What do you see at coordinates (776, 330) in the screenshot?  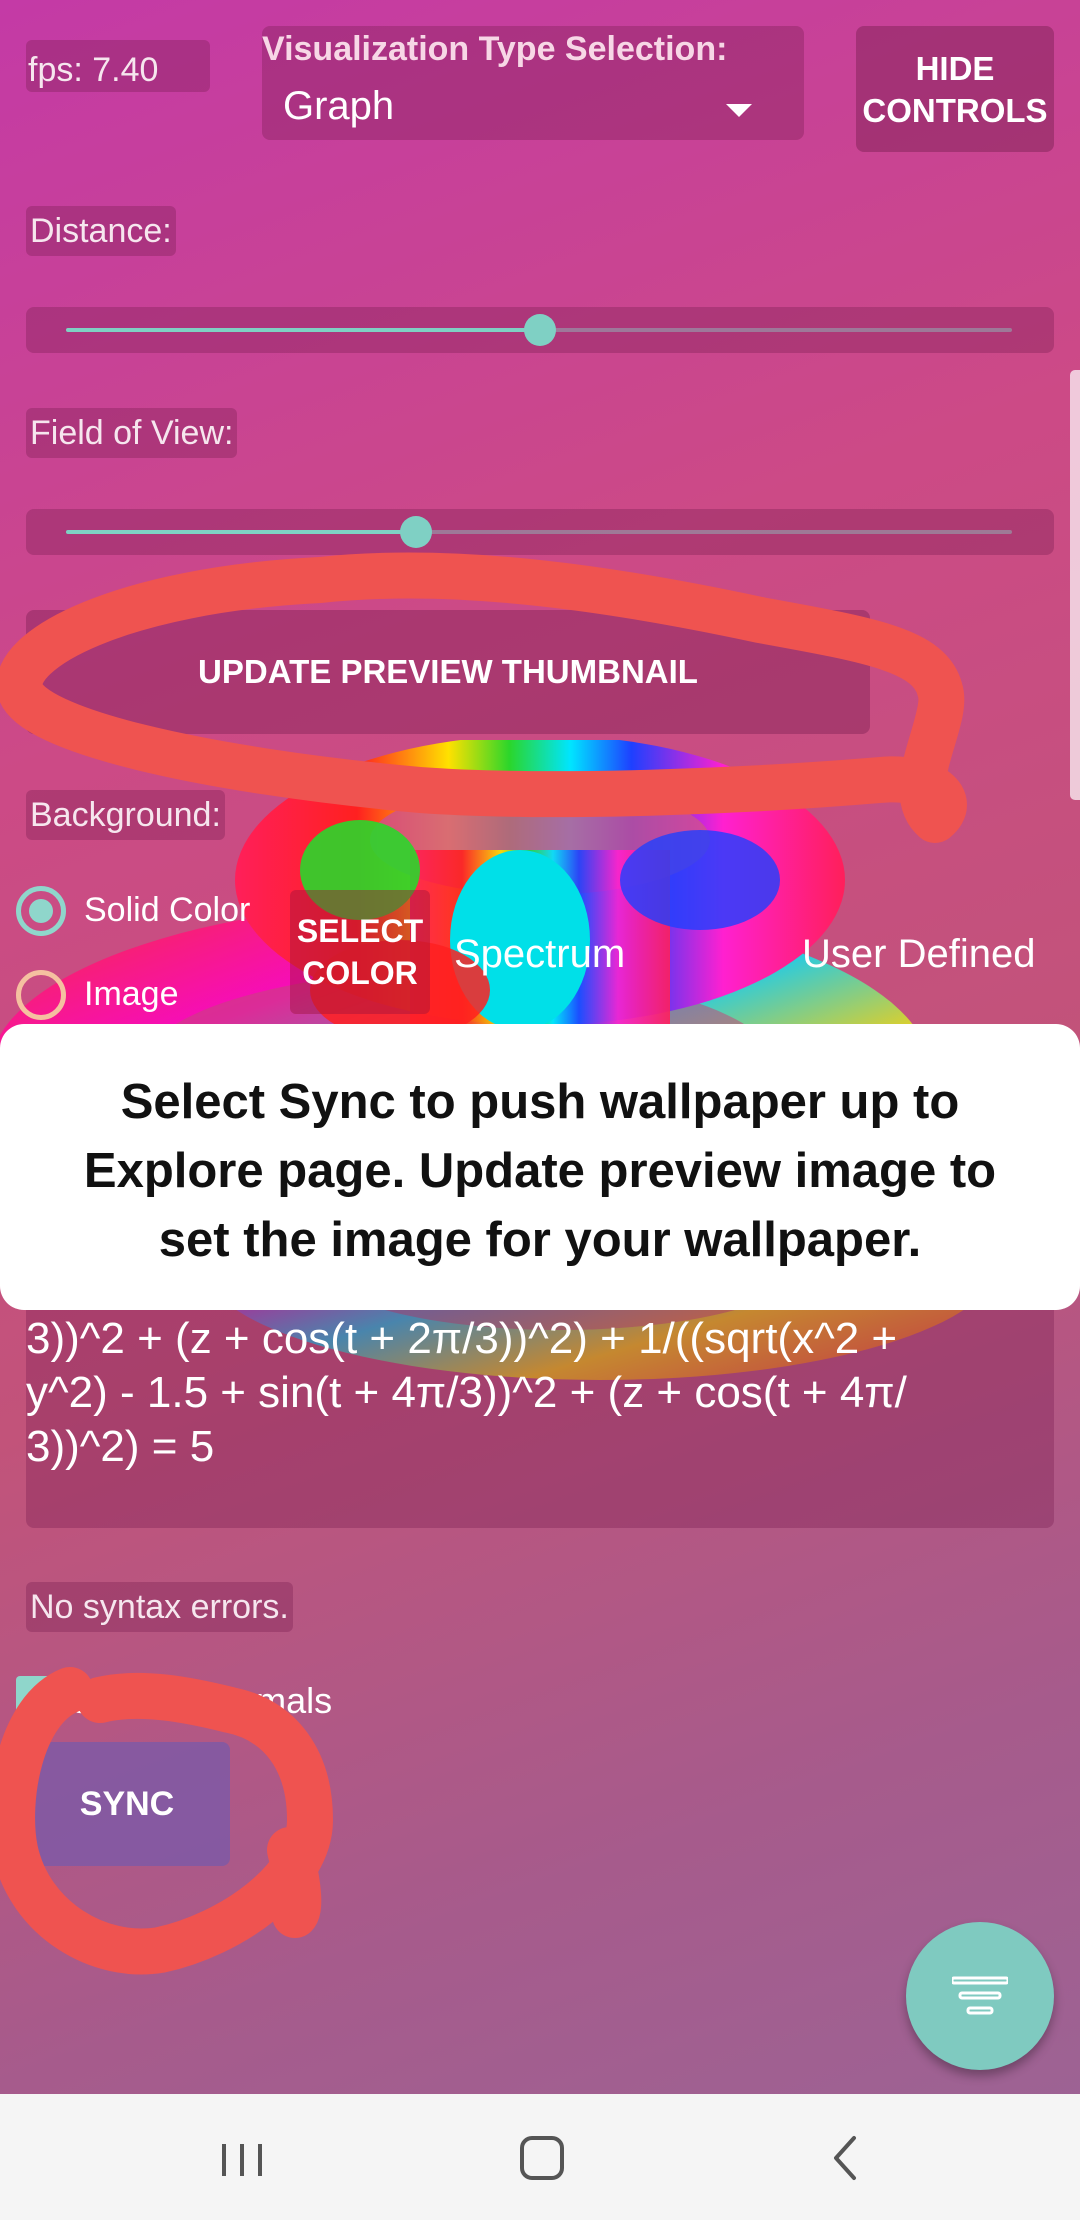 I see `distance-slider-inactive-track` at bounding box center [776, 330].